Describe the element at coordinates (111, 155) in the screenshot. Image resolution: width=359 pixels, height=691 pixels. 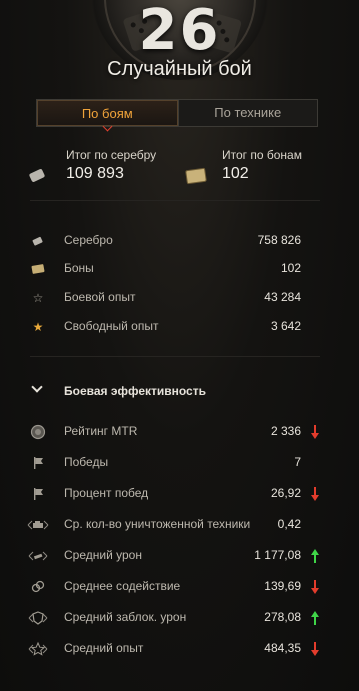
I see `total-silver-label: Итог по серебру` at that location.